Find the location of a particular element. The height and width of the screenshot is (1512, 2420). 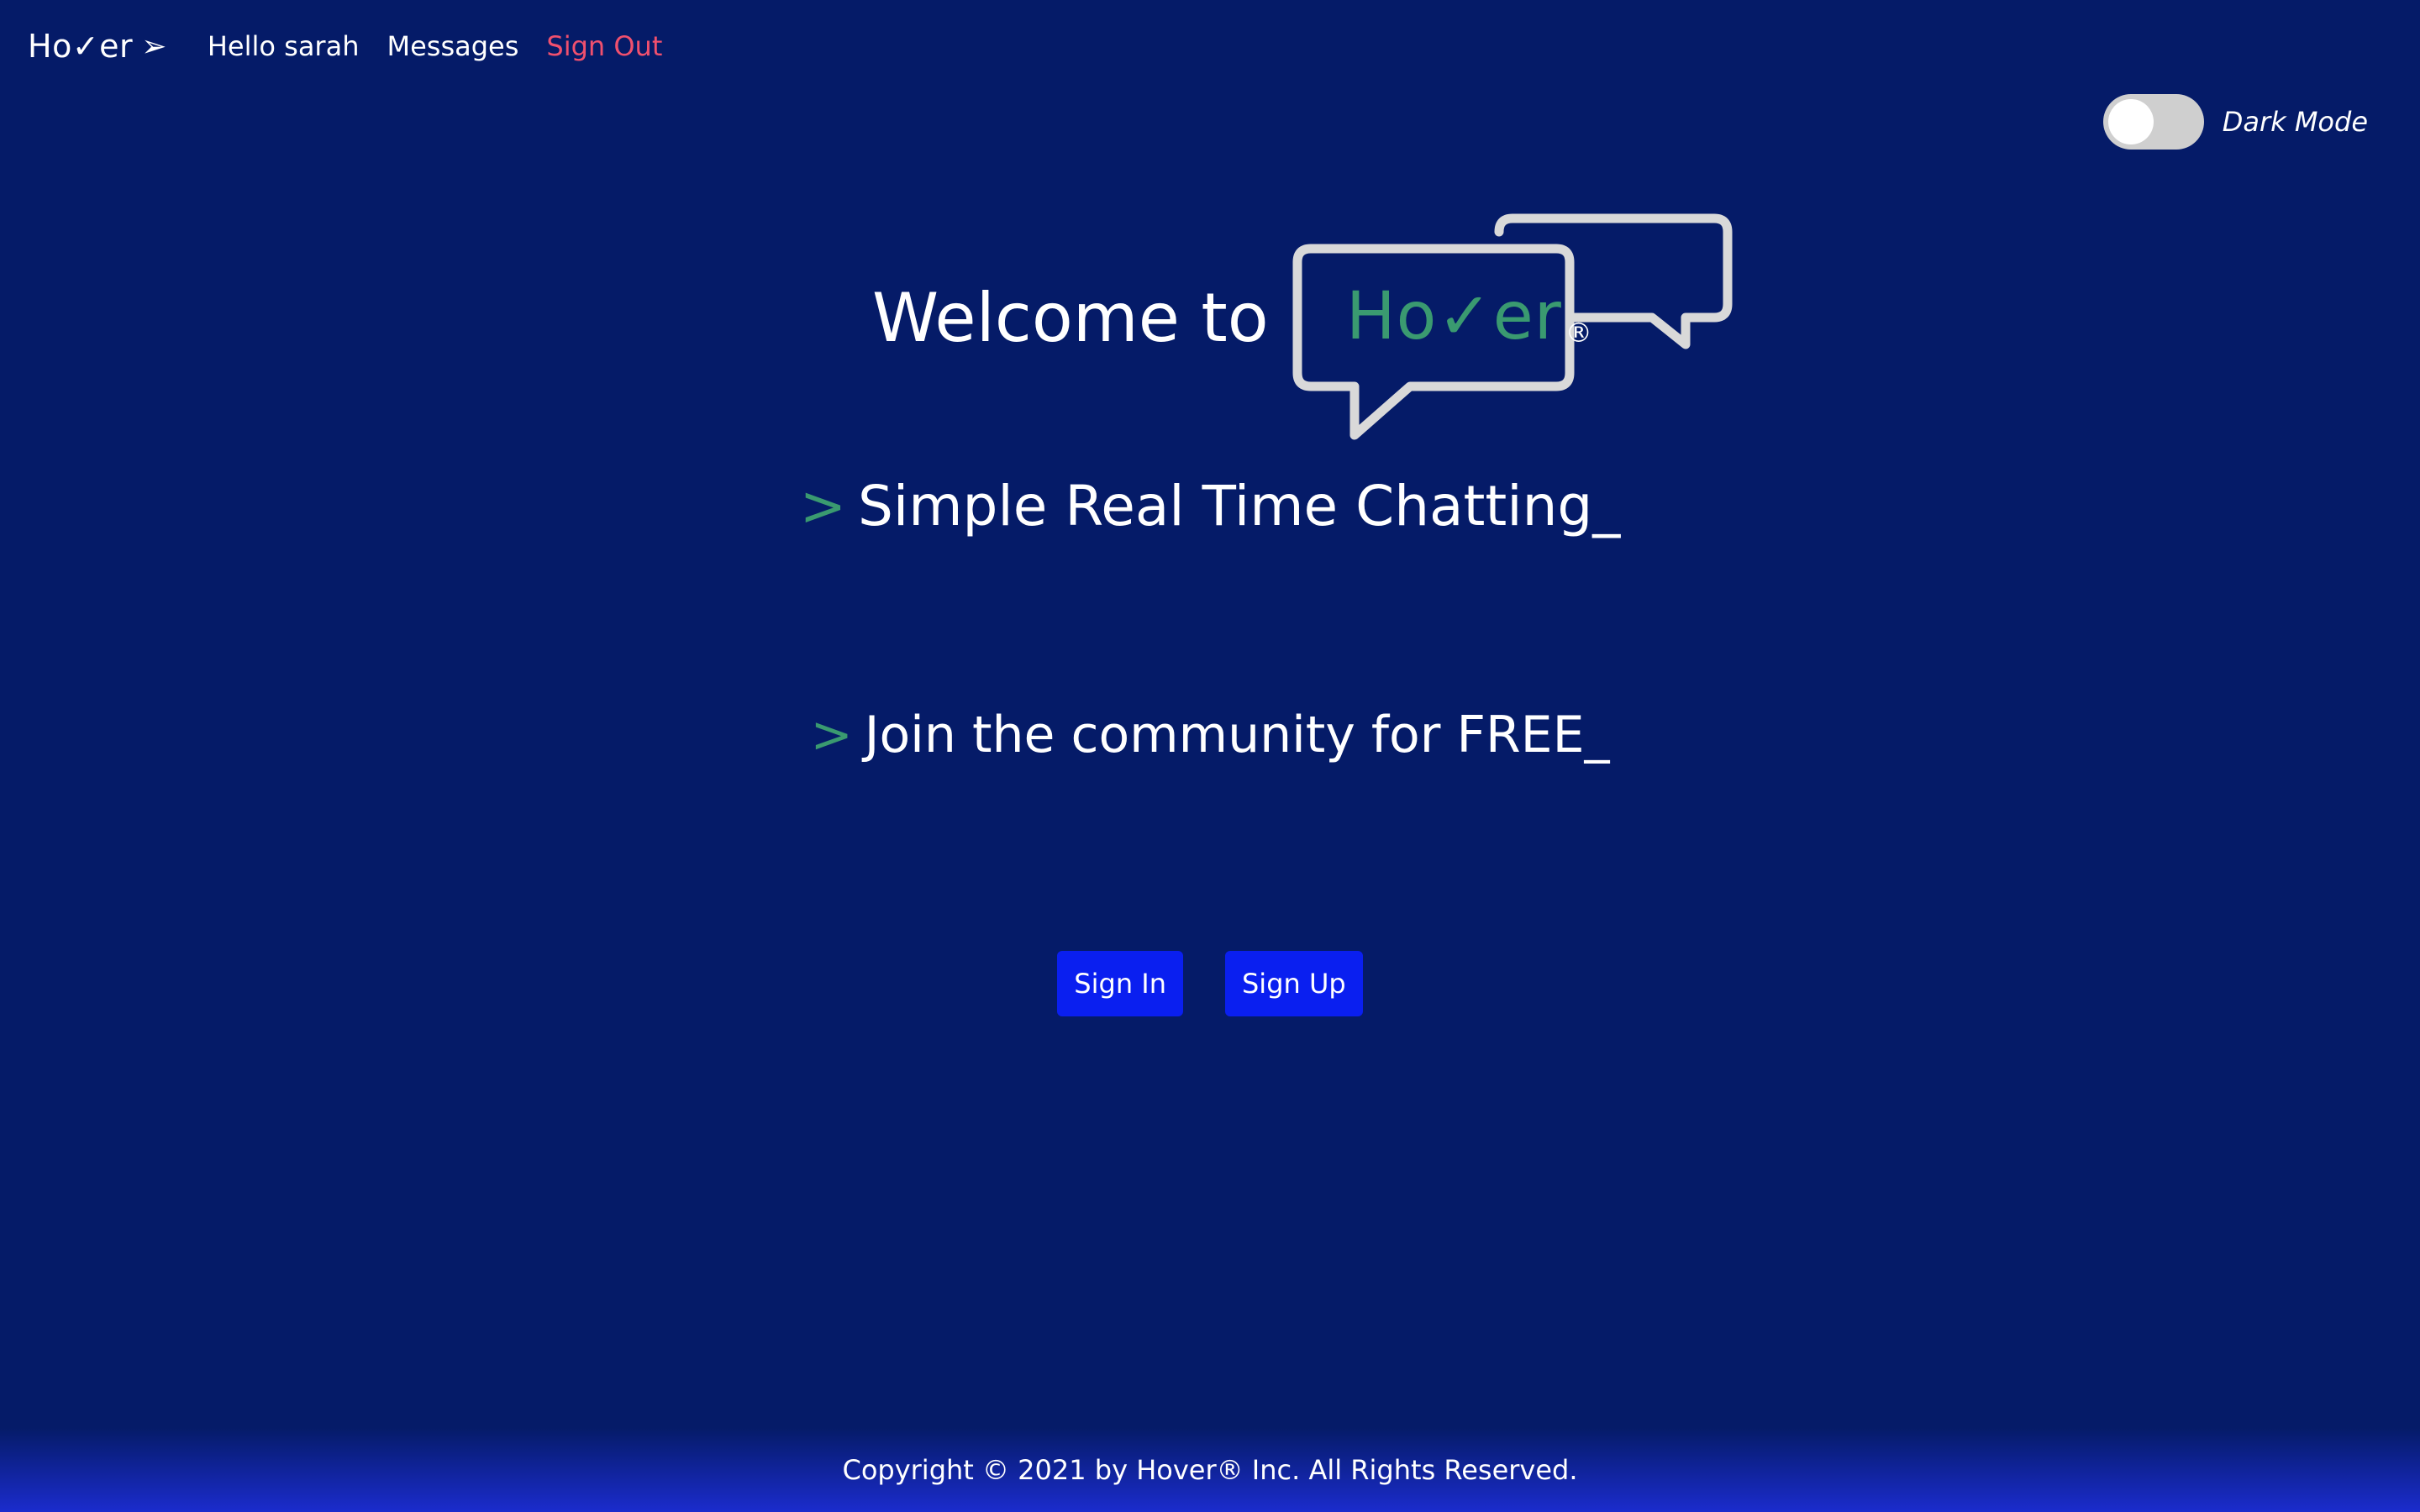

brand-prefix: Ho is located at coordinates (50, 46).